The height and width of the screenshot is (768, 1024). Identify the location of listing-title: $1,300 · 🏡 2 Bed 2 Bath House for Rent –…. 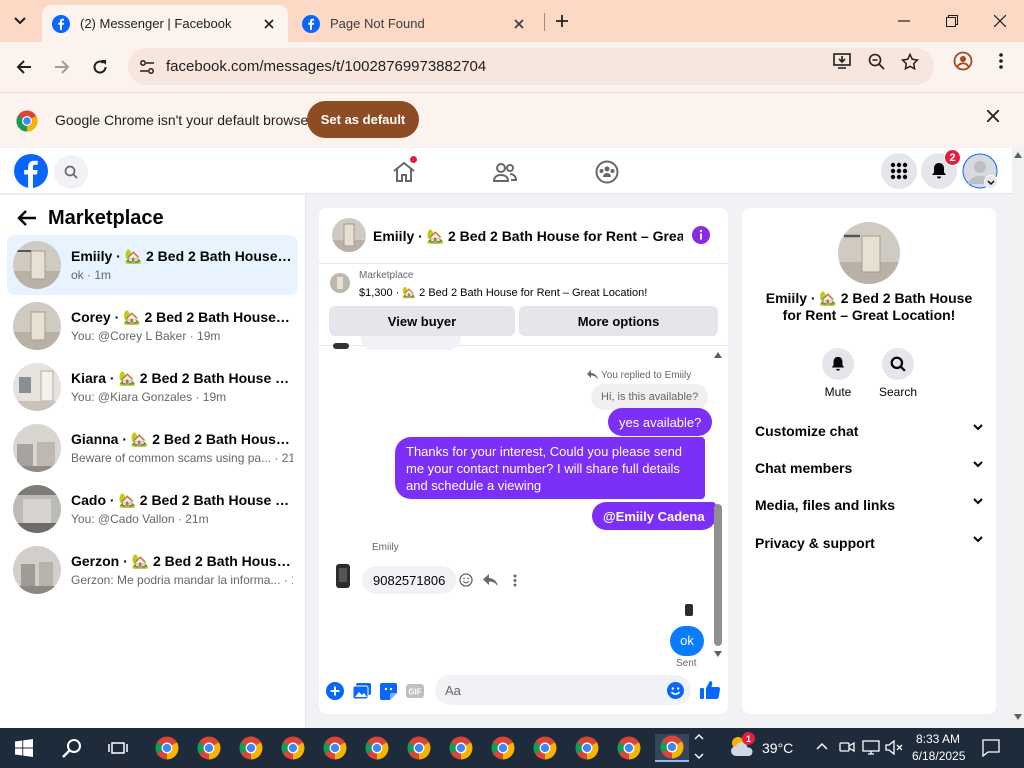
(503, 292).